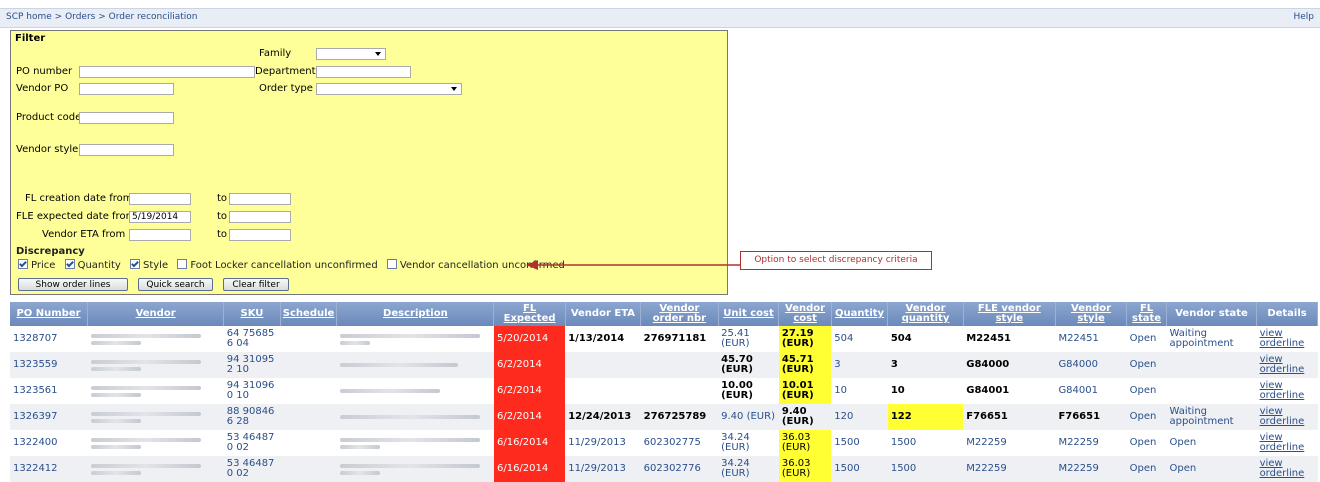  I want to click on col-vendor: Vendor, so click(156, 314).